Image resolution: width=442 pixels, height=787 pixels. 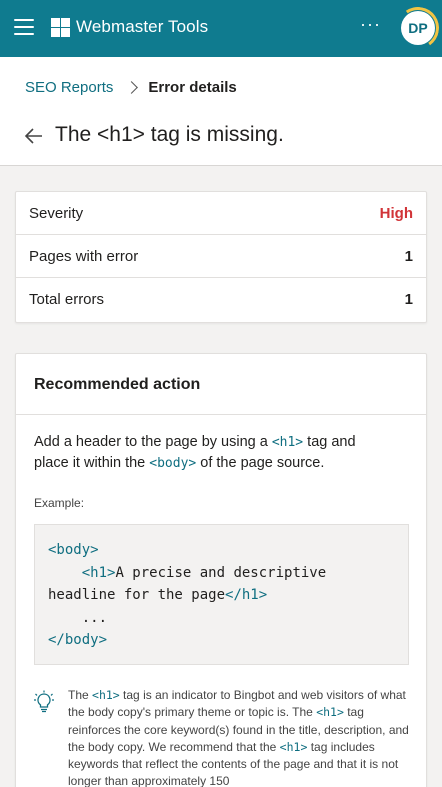 I want to click on text-span: Add a header to the page by using a, so click(x=153, y=442).